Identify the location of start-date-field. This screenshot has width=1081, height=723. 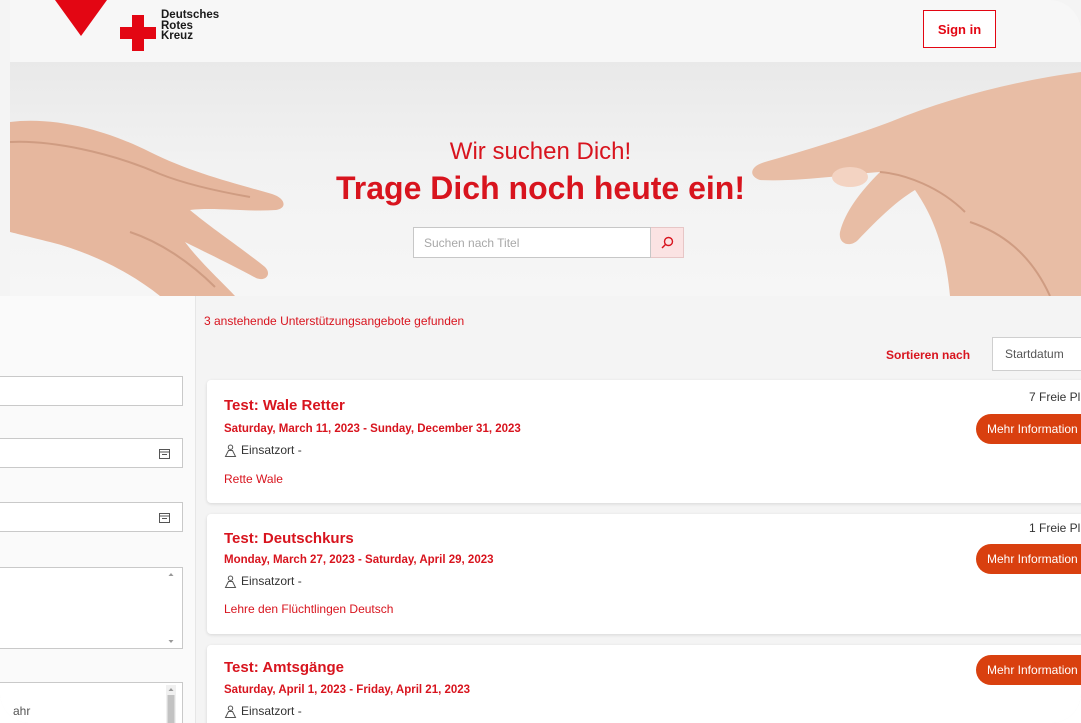
(91, 453).